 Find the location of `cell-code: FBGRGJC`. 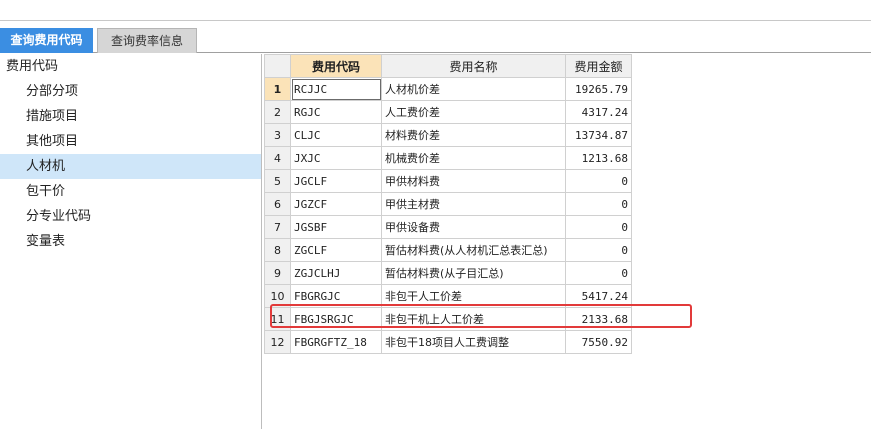

cell-code: FBGRGJC is located at coordinates (336, 296).